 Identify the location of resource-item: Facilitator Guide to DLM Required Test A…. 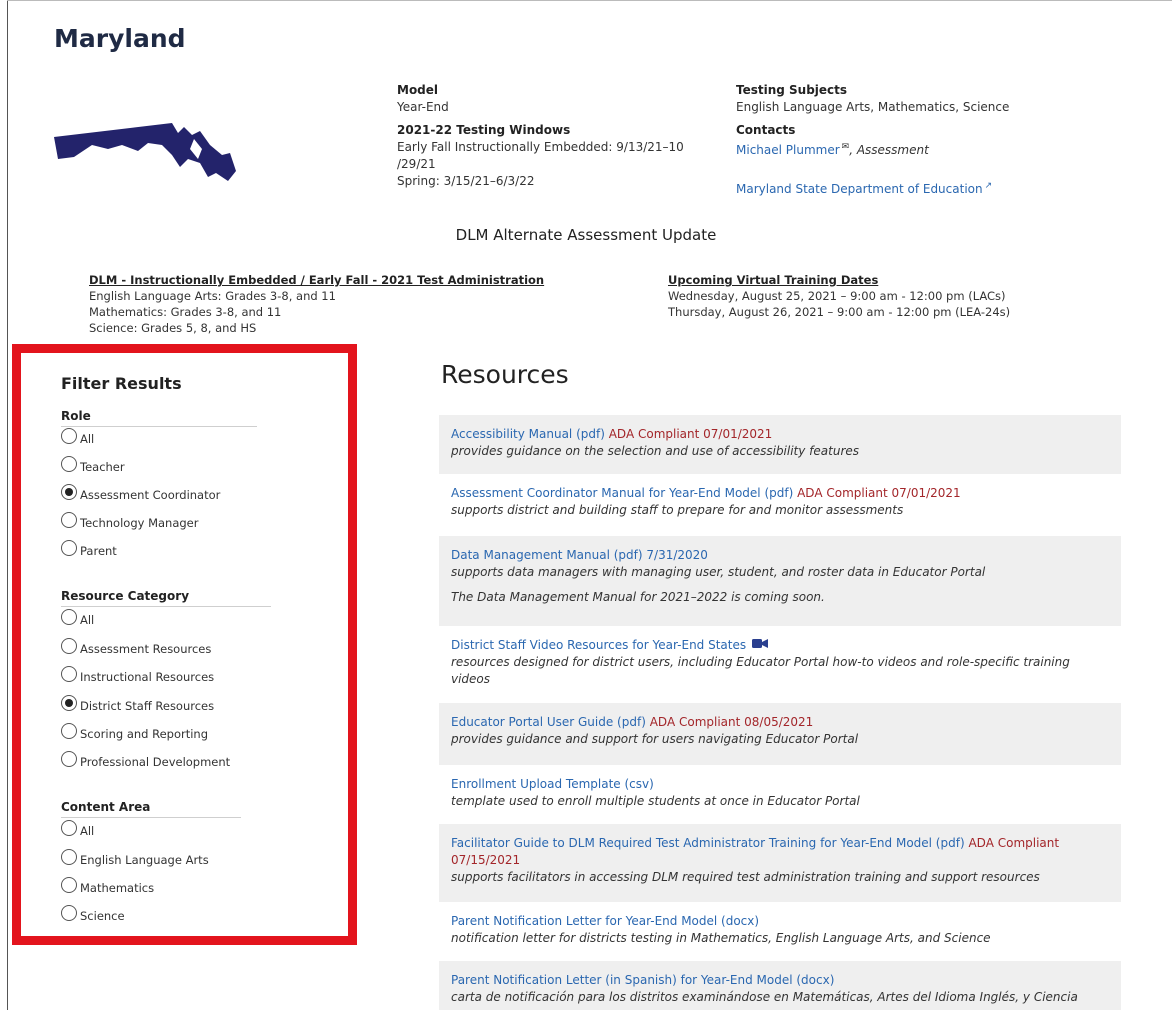
(780, 863).